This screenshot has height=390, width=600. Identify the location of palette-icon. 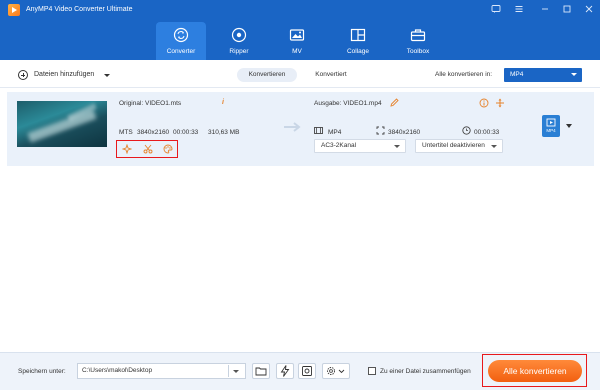
(168, 149).